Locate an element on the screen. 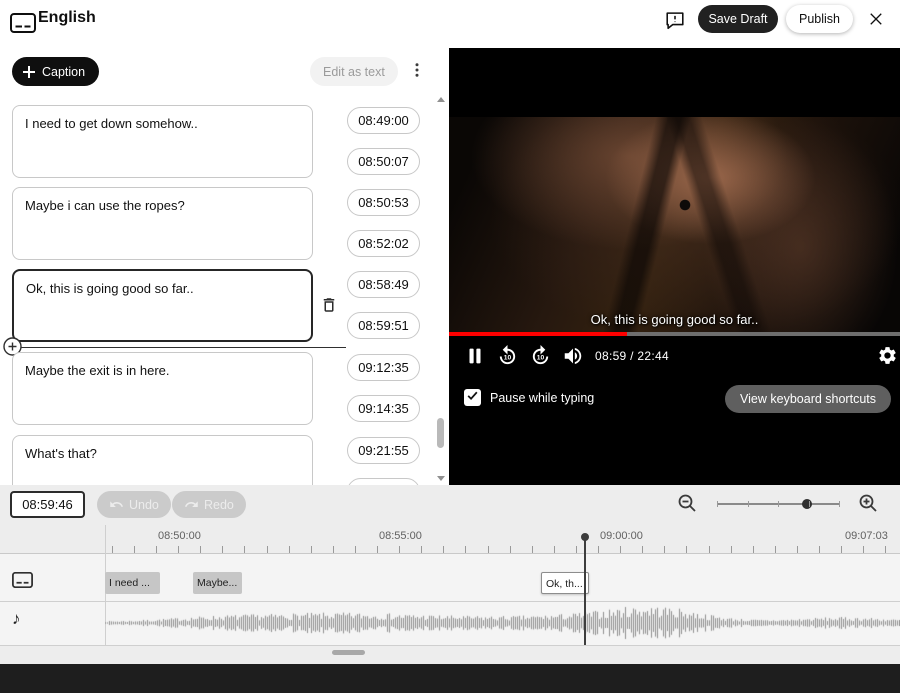  progress-played is located at coordinates (538, 334).